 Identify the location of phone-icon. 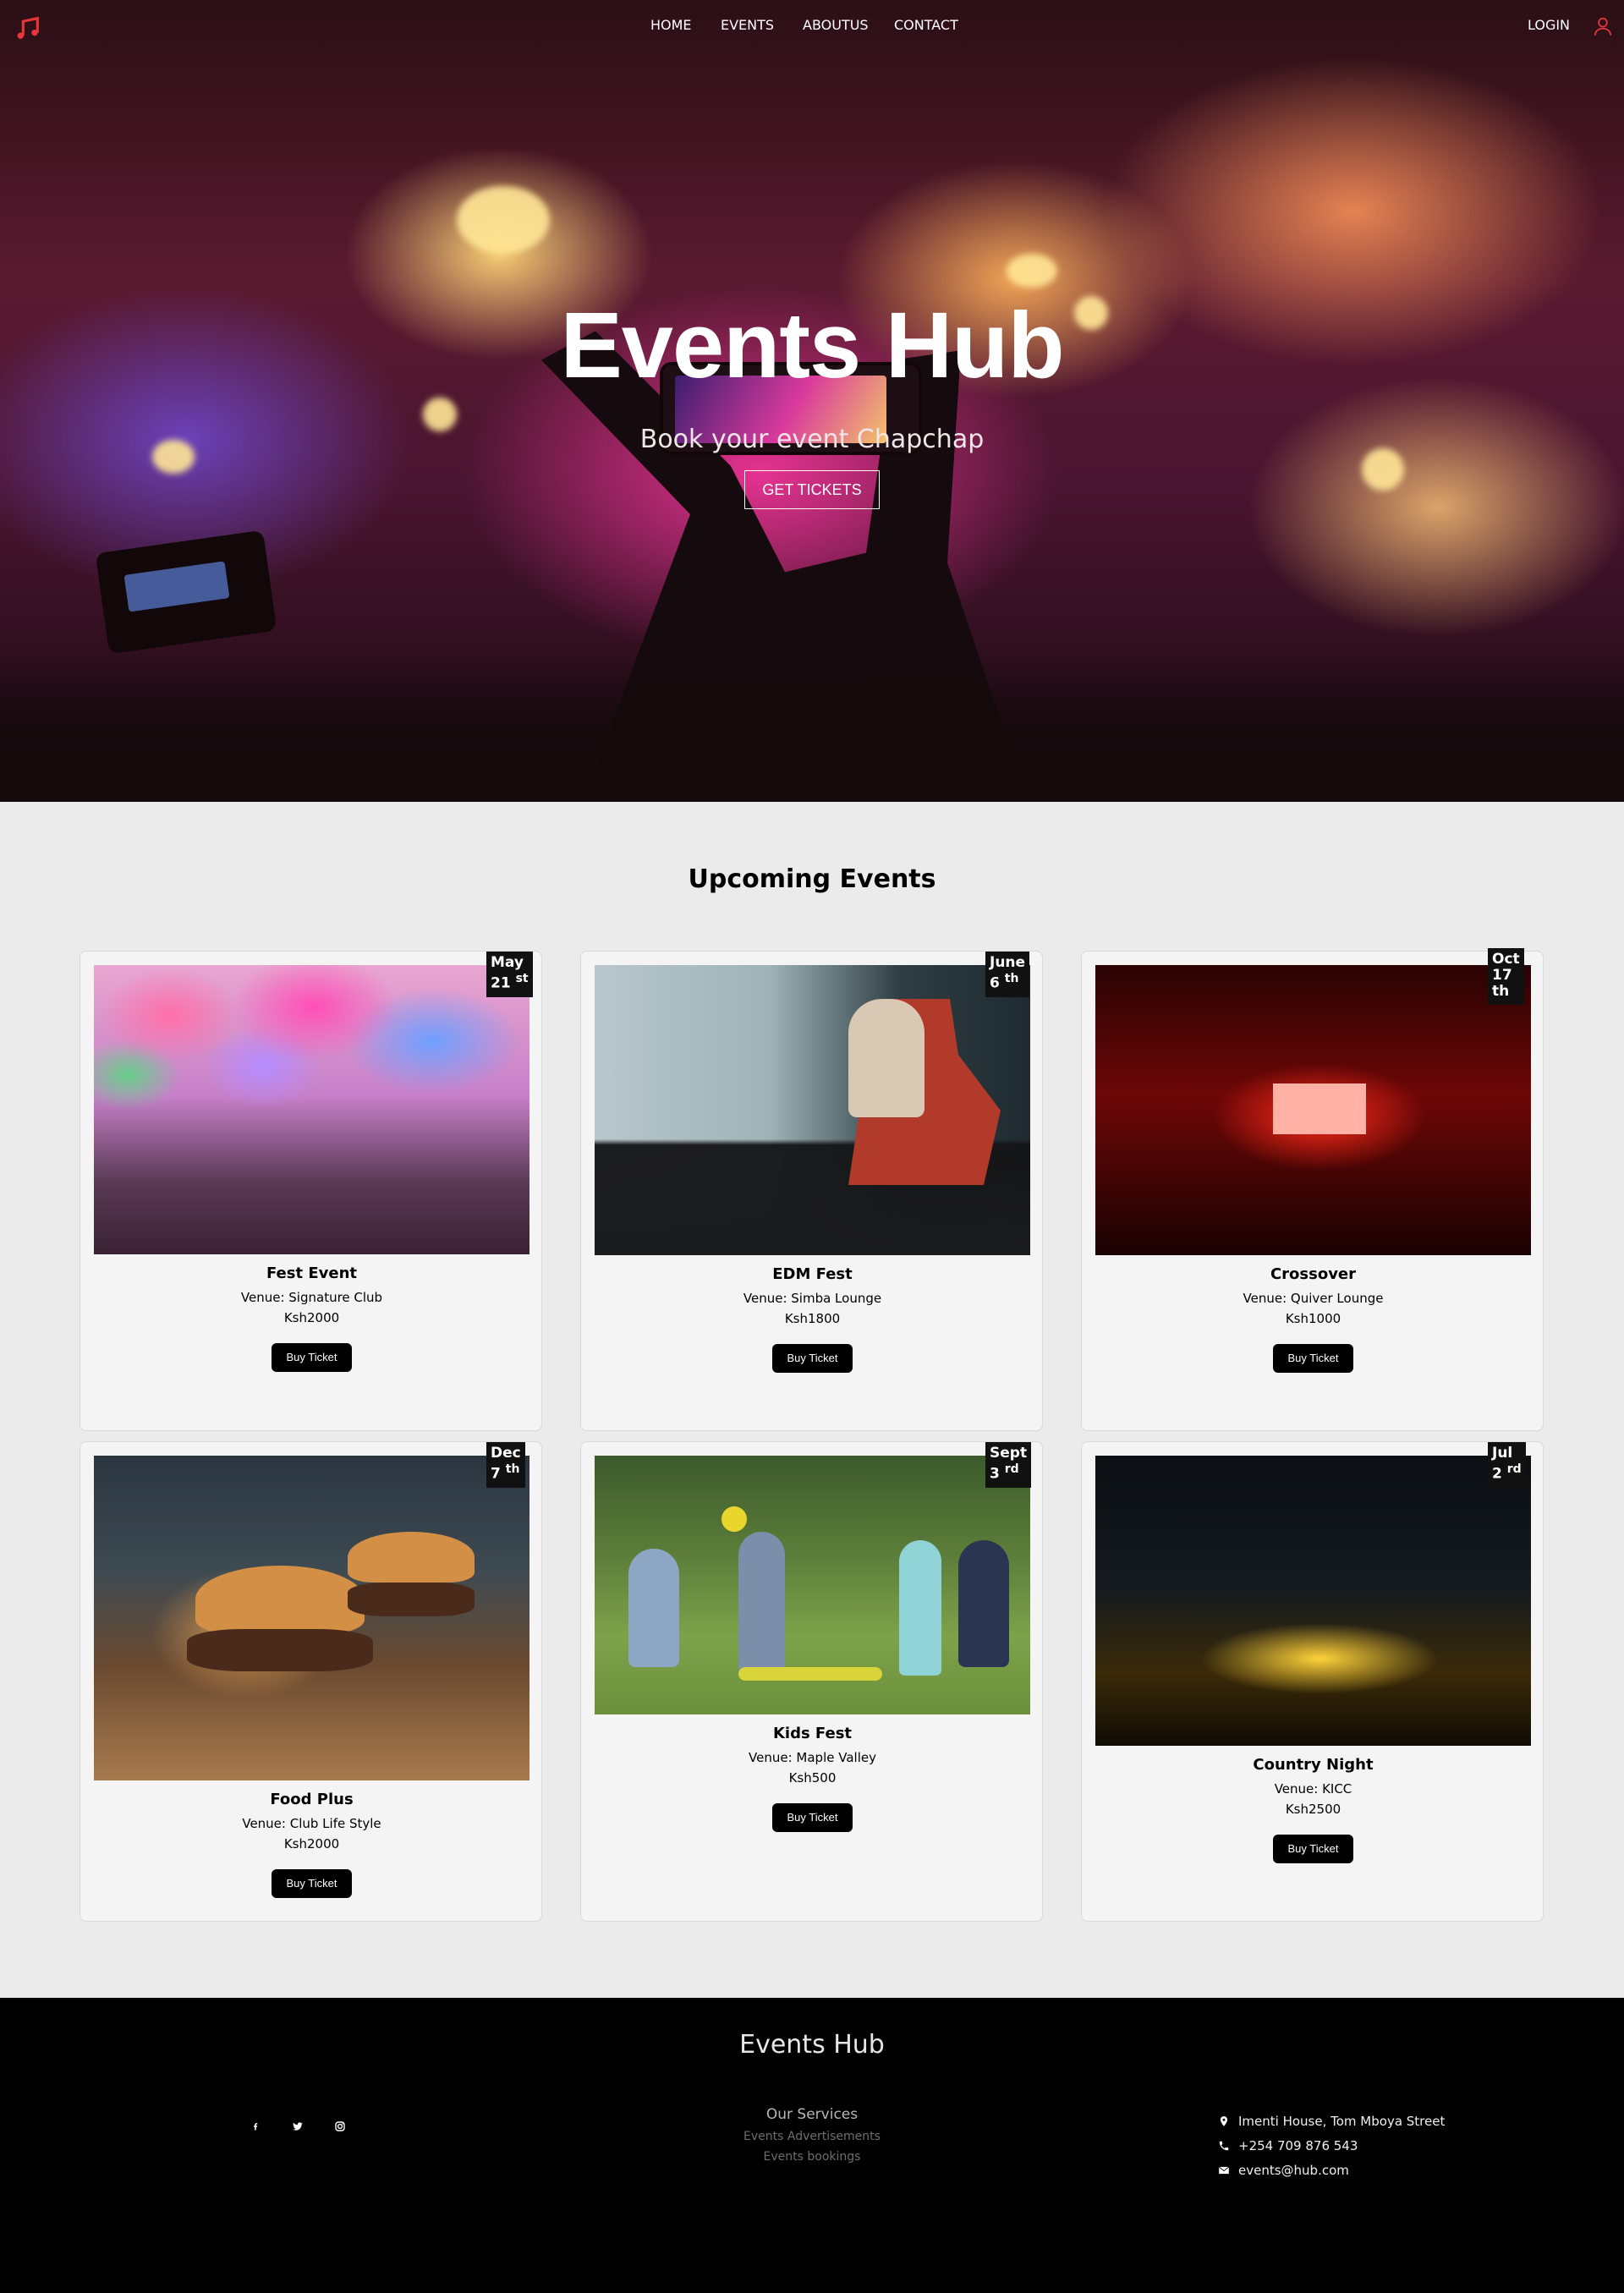
(1224, 2146).